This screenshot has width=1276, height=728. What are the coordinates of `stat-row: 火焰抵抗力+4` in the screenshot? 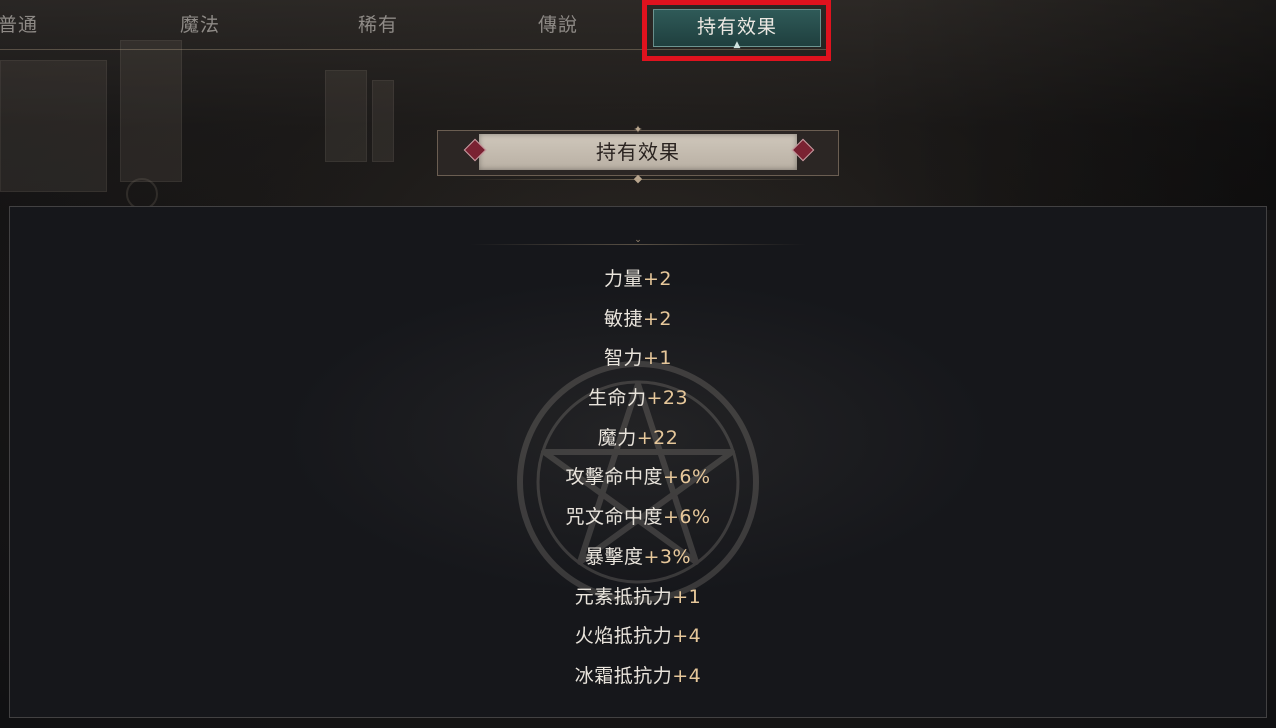 It's located at (638, 637).